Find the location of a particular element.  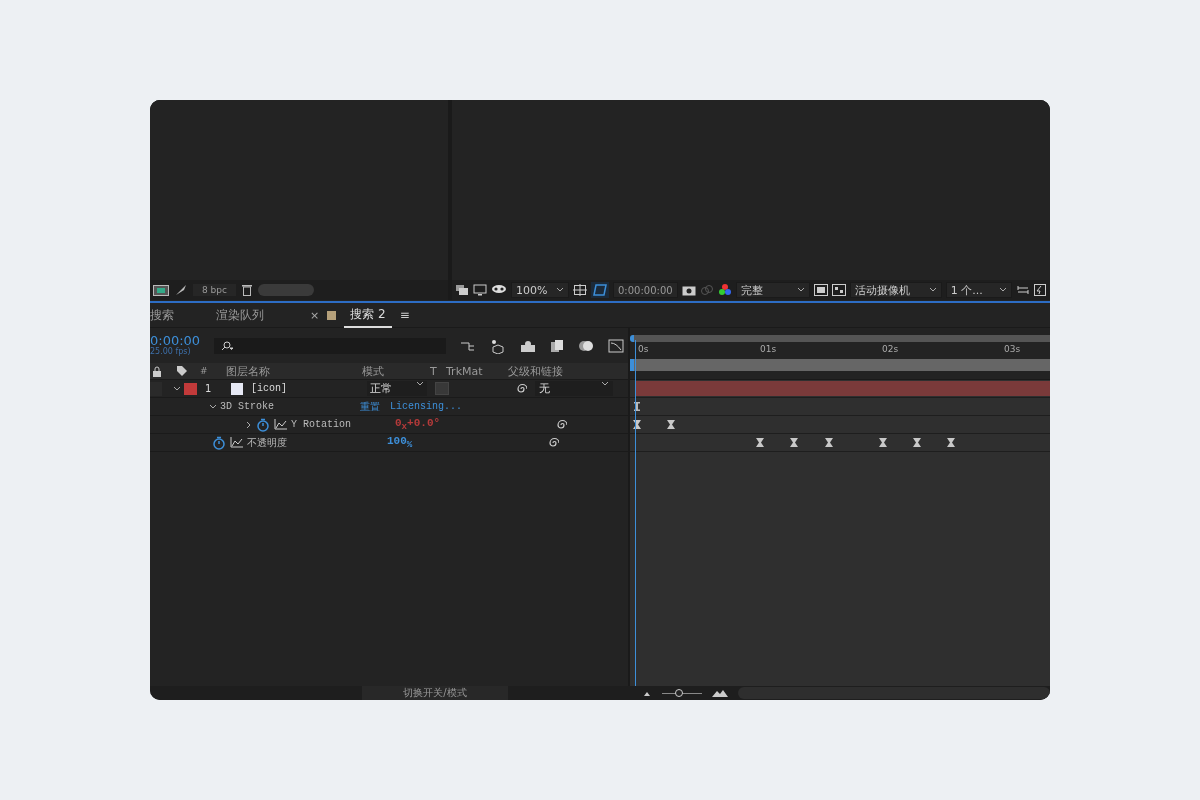

reset-link: 重置 is located at coordinates (370, 406).